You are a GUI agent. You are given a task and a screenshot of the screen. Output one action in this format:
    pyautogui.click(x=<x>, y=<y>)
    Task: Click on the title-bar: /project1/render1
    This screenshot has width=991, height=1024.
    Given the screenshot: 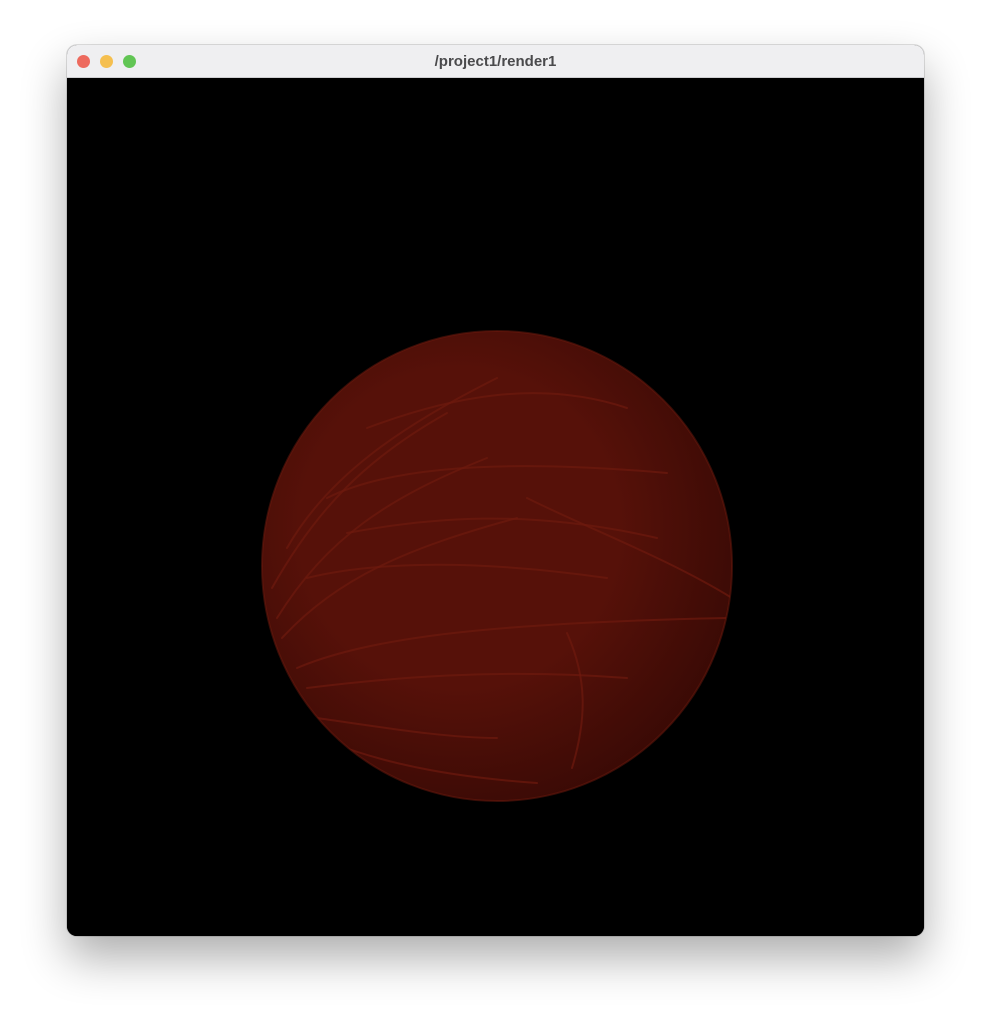 What is the action you would take?
    pyautogui.click(x=495, y=61)
    